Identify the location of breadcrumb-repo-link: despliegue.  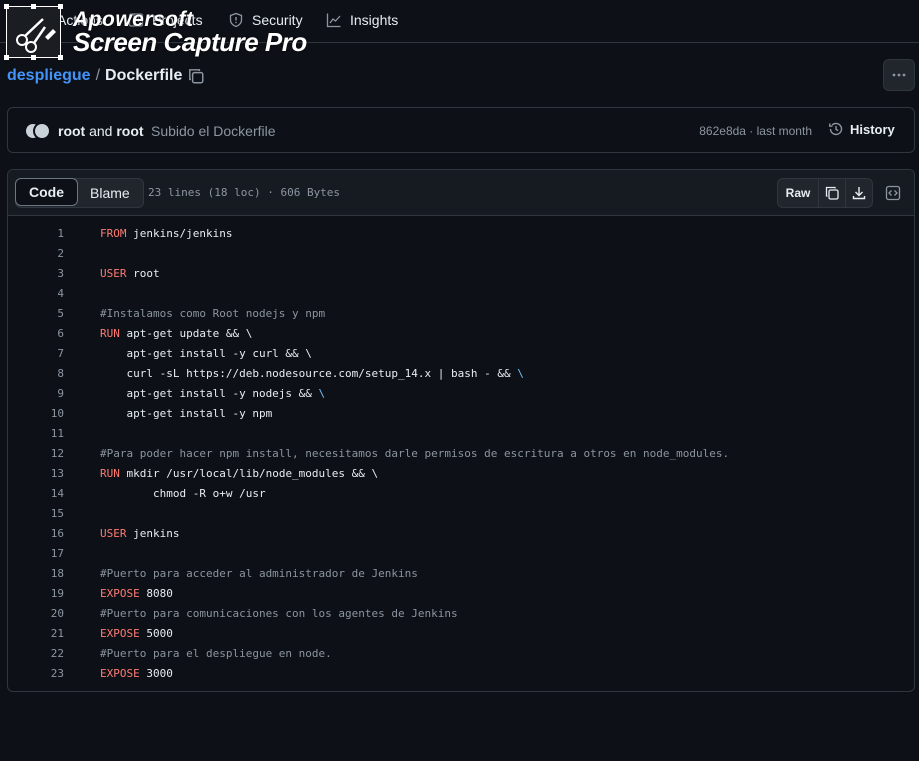
(49, 76).